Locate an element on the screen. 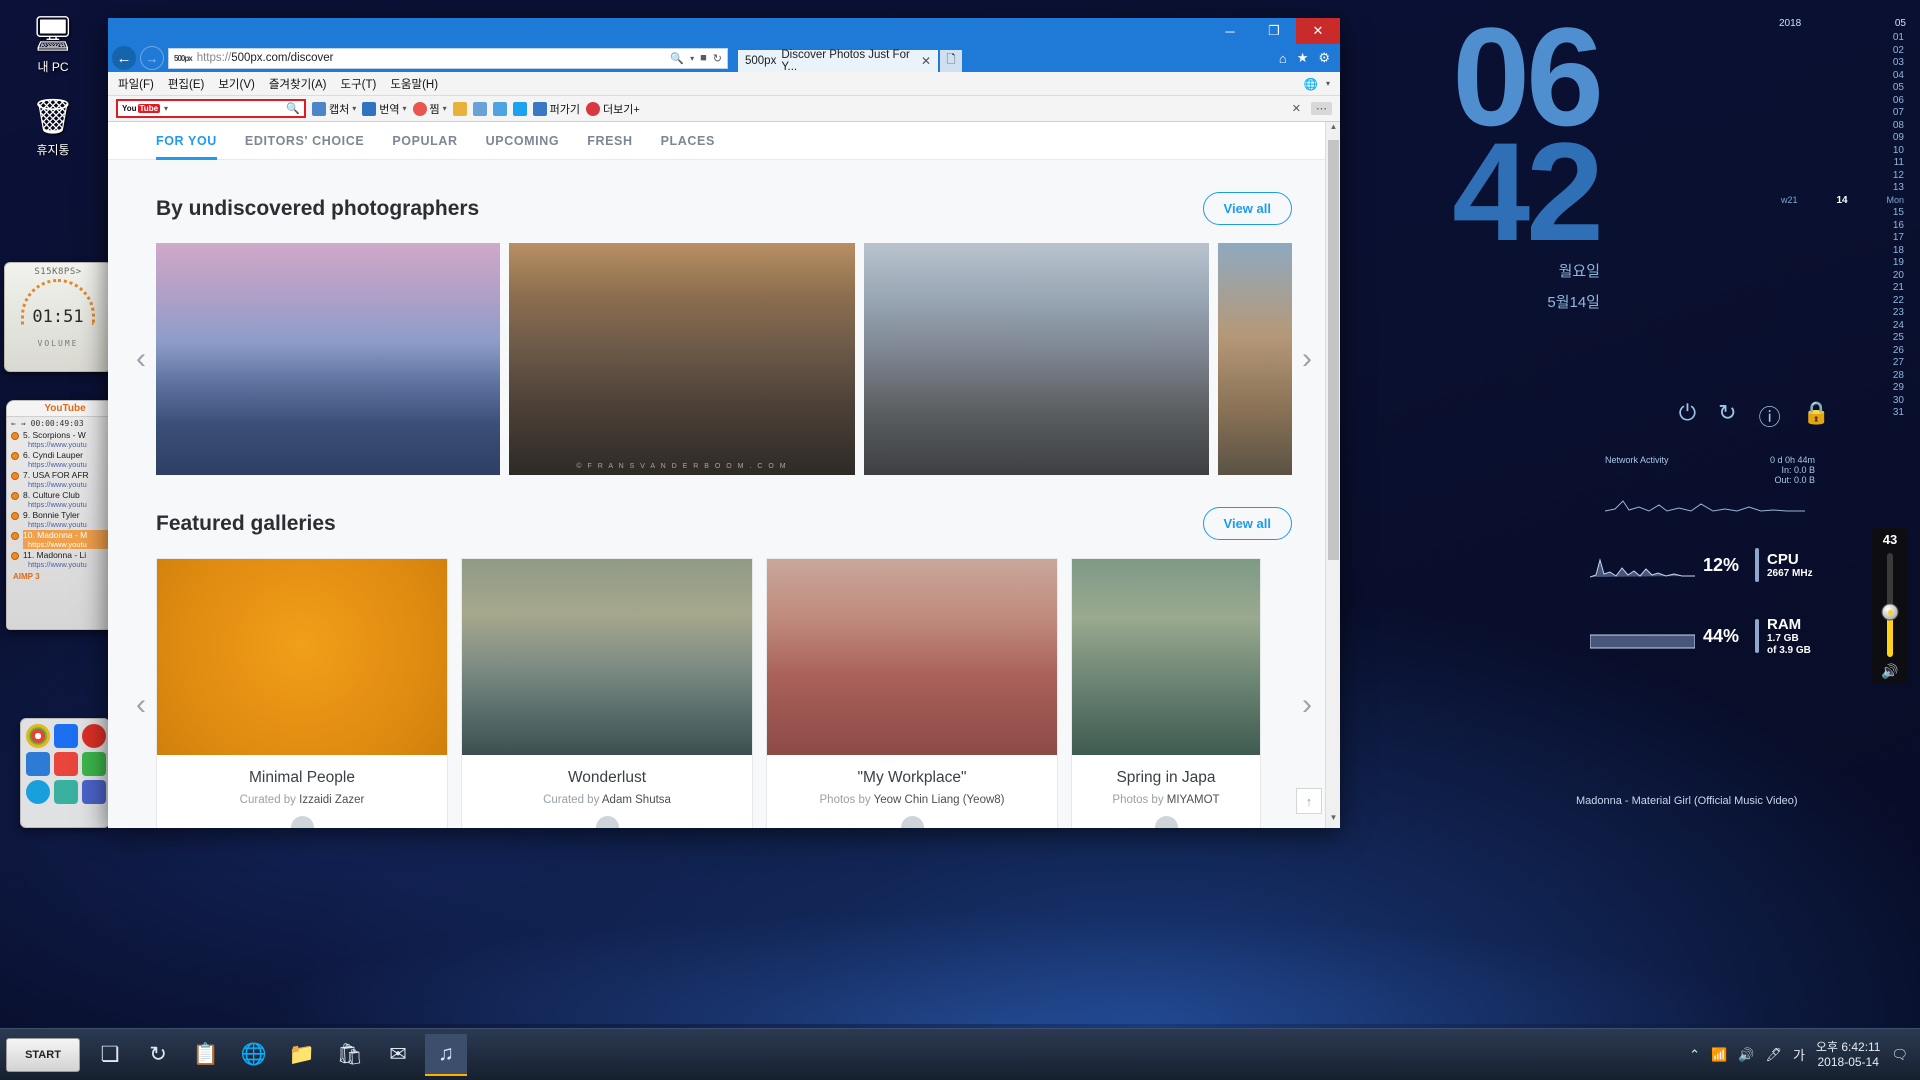 The image size is (1920, 1080). system-tray: ⌃ 📶 🔊 🖊 가 오후 6:42:11 2018-05-14 🗨 is located at coordinates (1804, 1055).